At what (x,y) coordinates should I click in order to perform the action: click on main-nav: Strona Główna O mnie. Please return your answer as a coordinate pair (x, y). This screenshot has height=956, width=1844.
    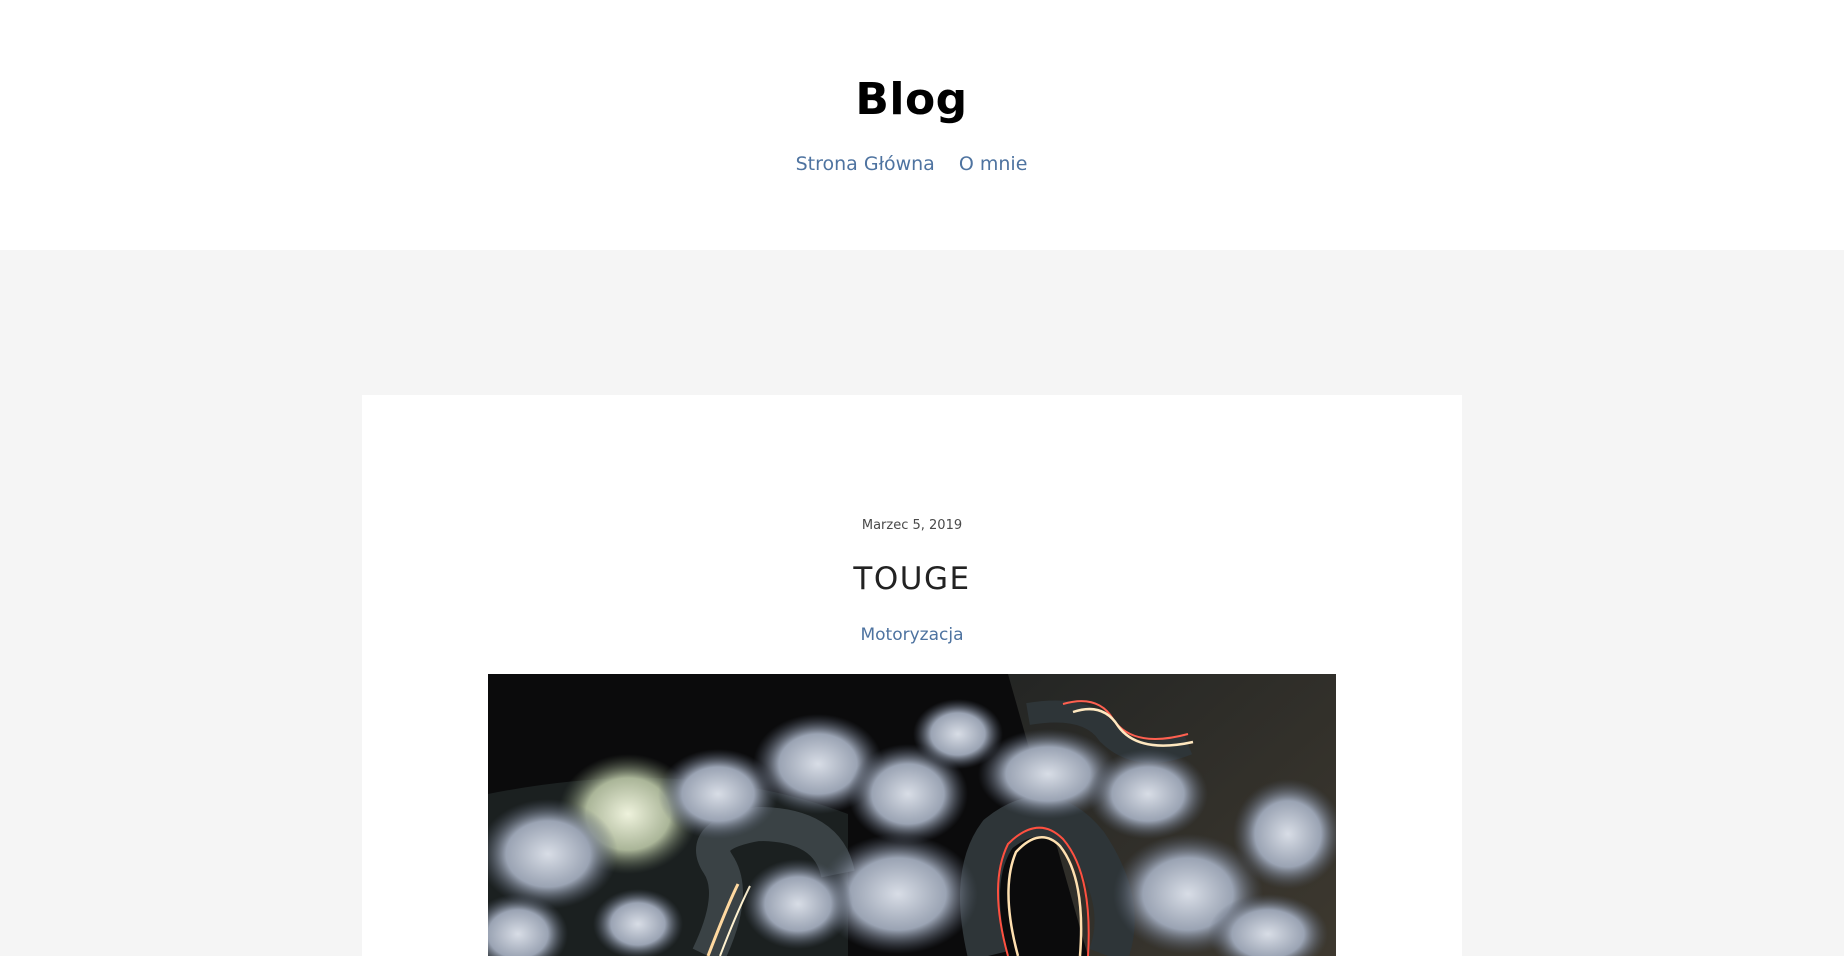
    Looking at the image, I should click on (911, 164).